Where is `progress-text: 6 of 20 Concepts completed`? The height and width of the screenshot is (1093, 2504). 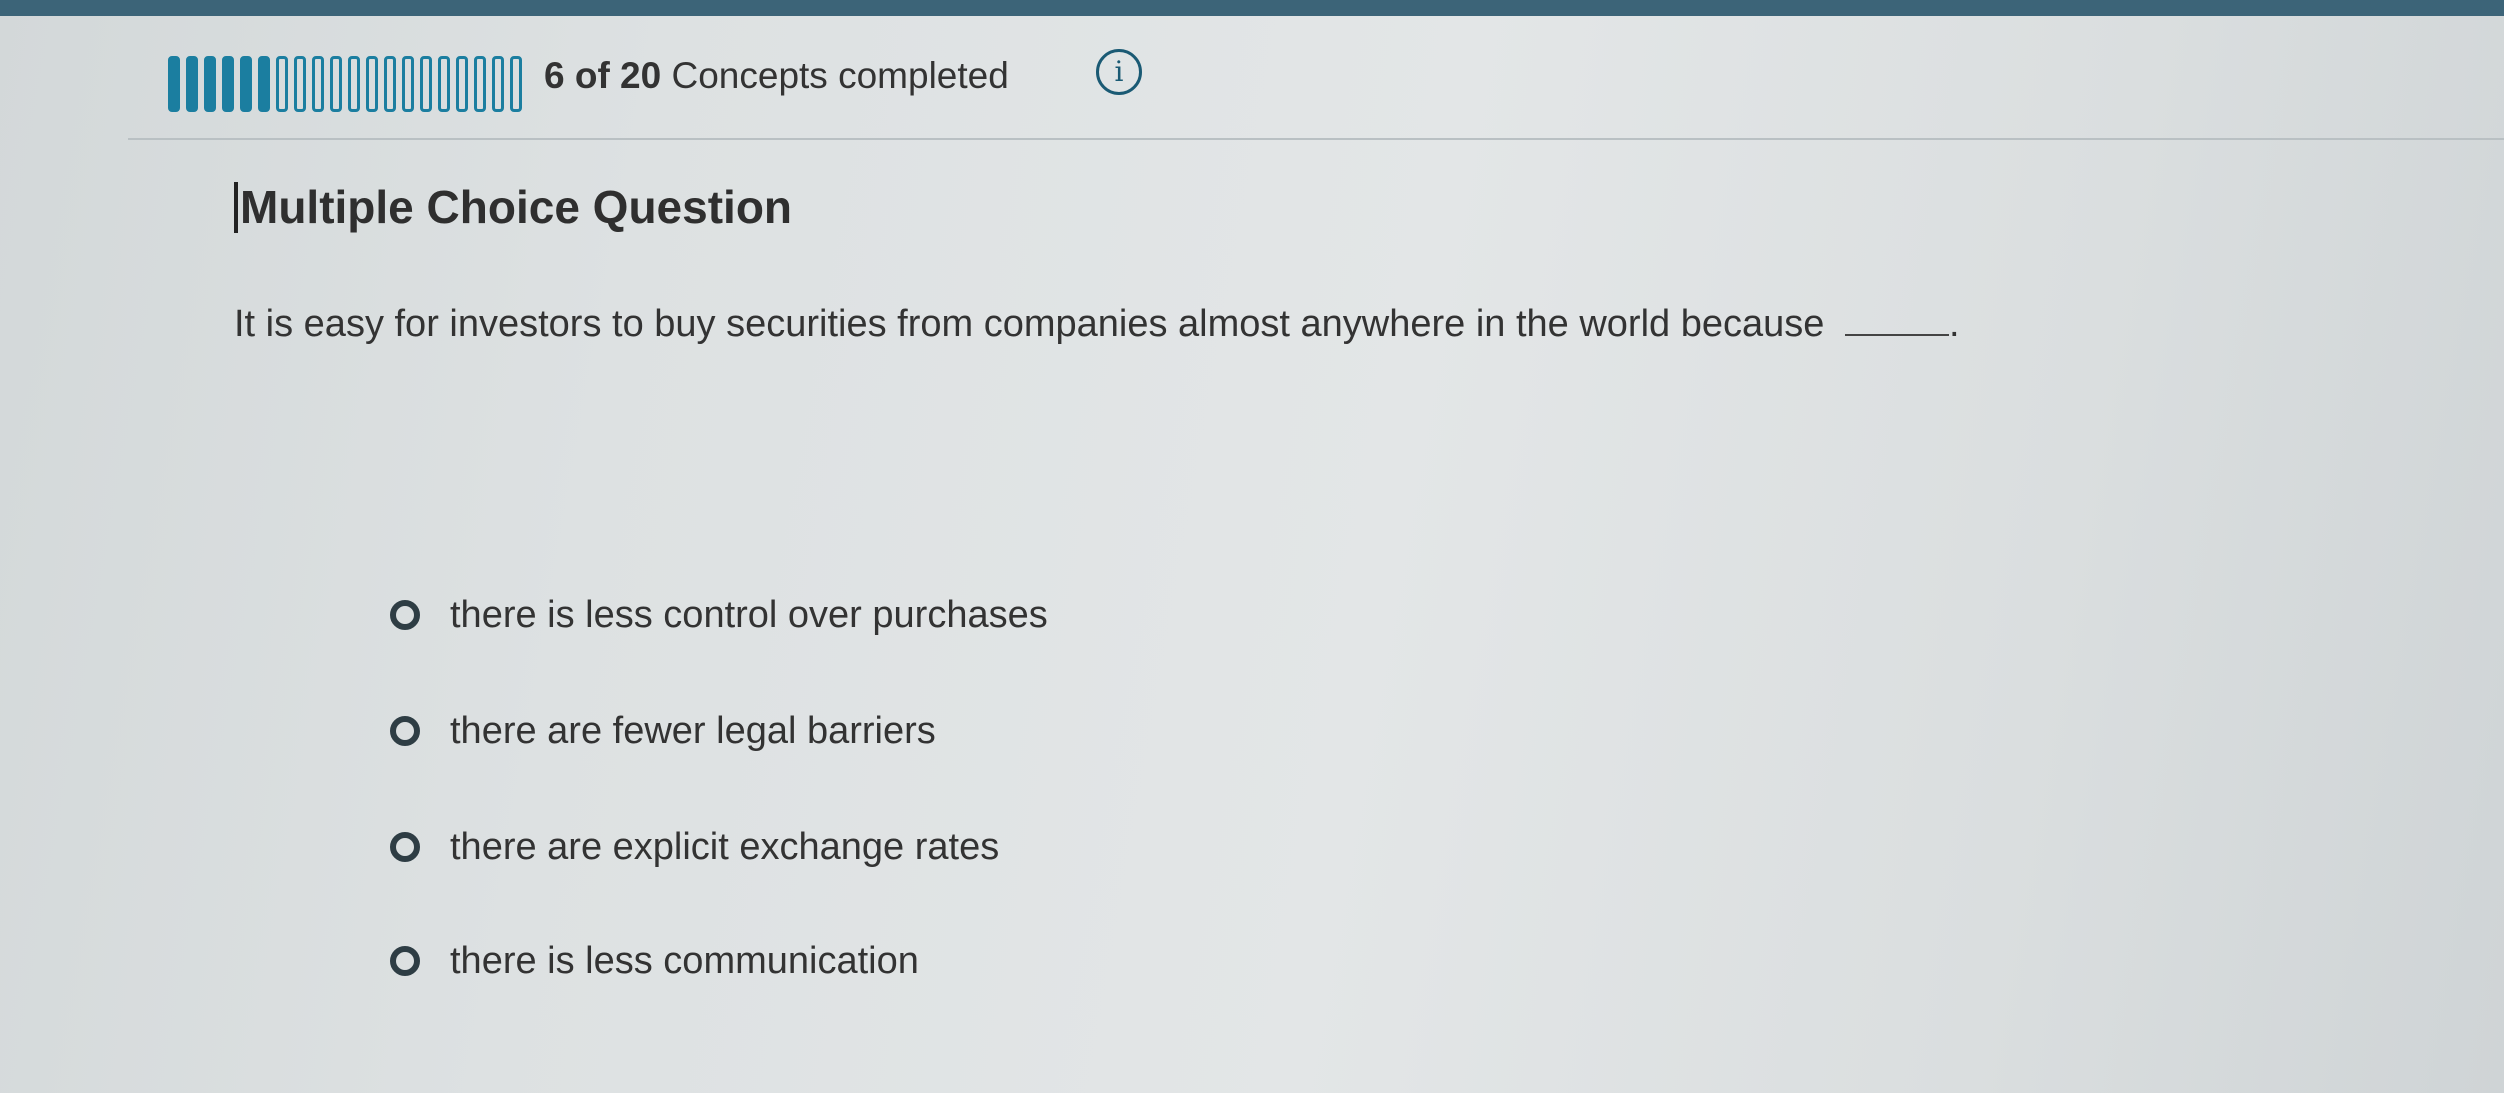 progress-text: 6 of 20 Concepts completed is located at coordinates (776, 76).